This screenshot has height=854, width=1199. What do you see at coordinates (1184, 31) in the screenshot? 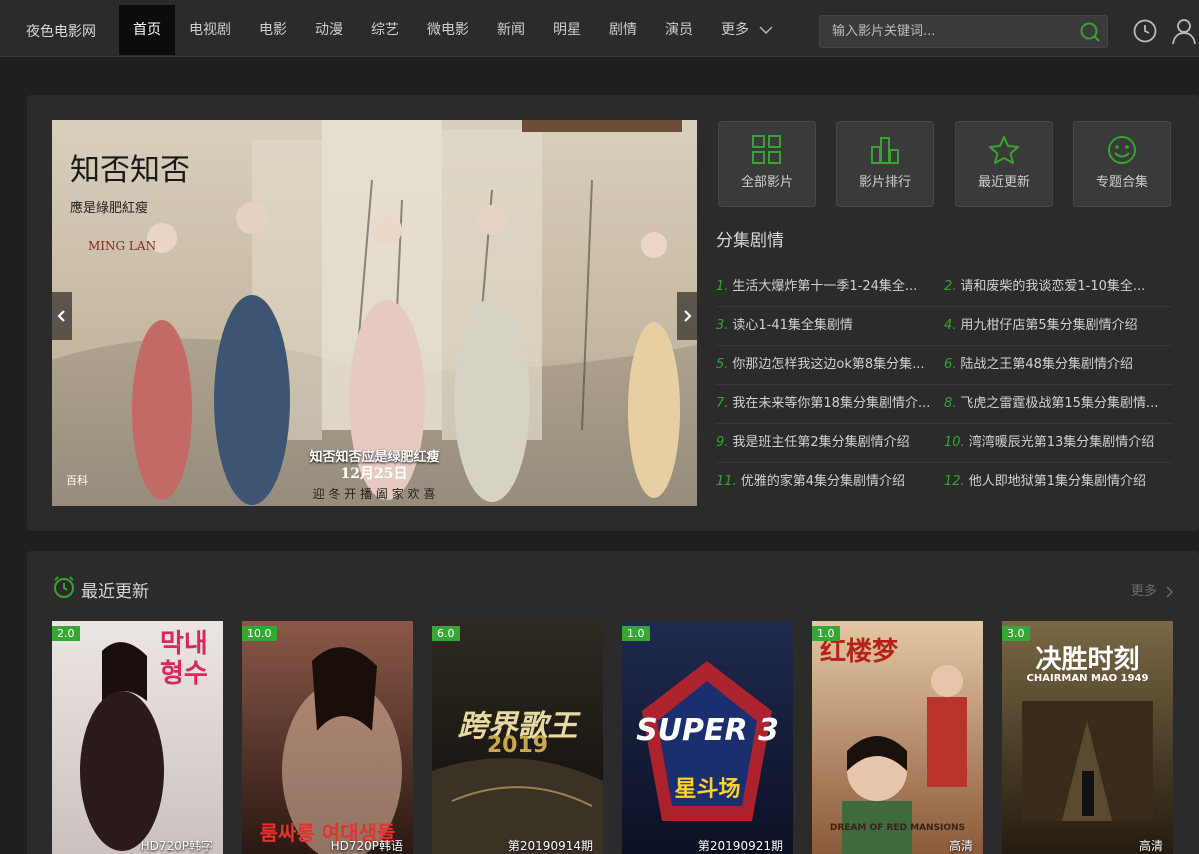
I see `user-icon` at bounding box center [1184, 31].